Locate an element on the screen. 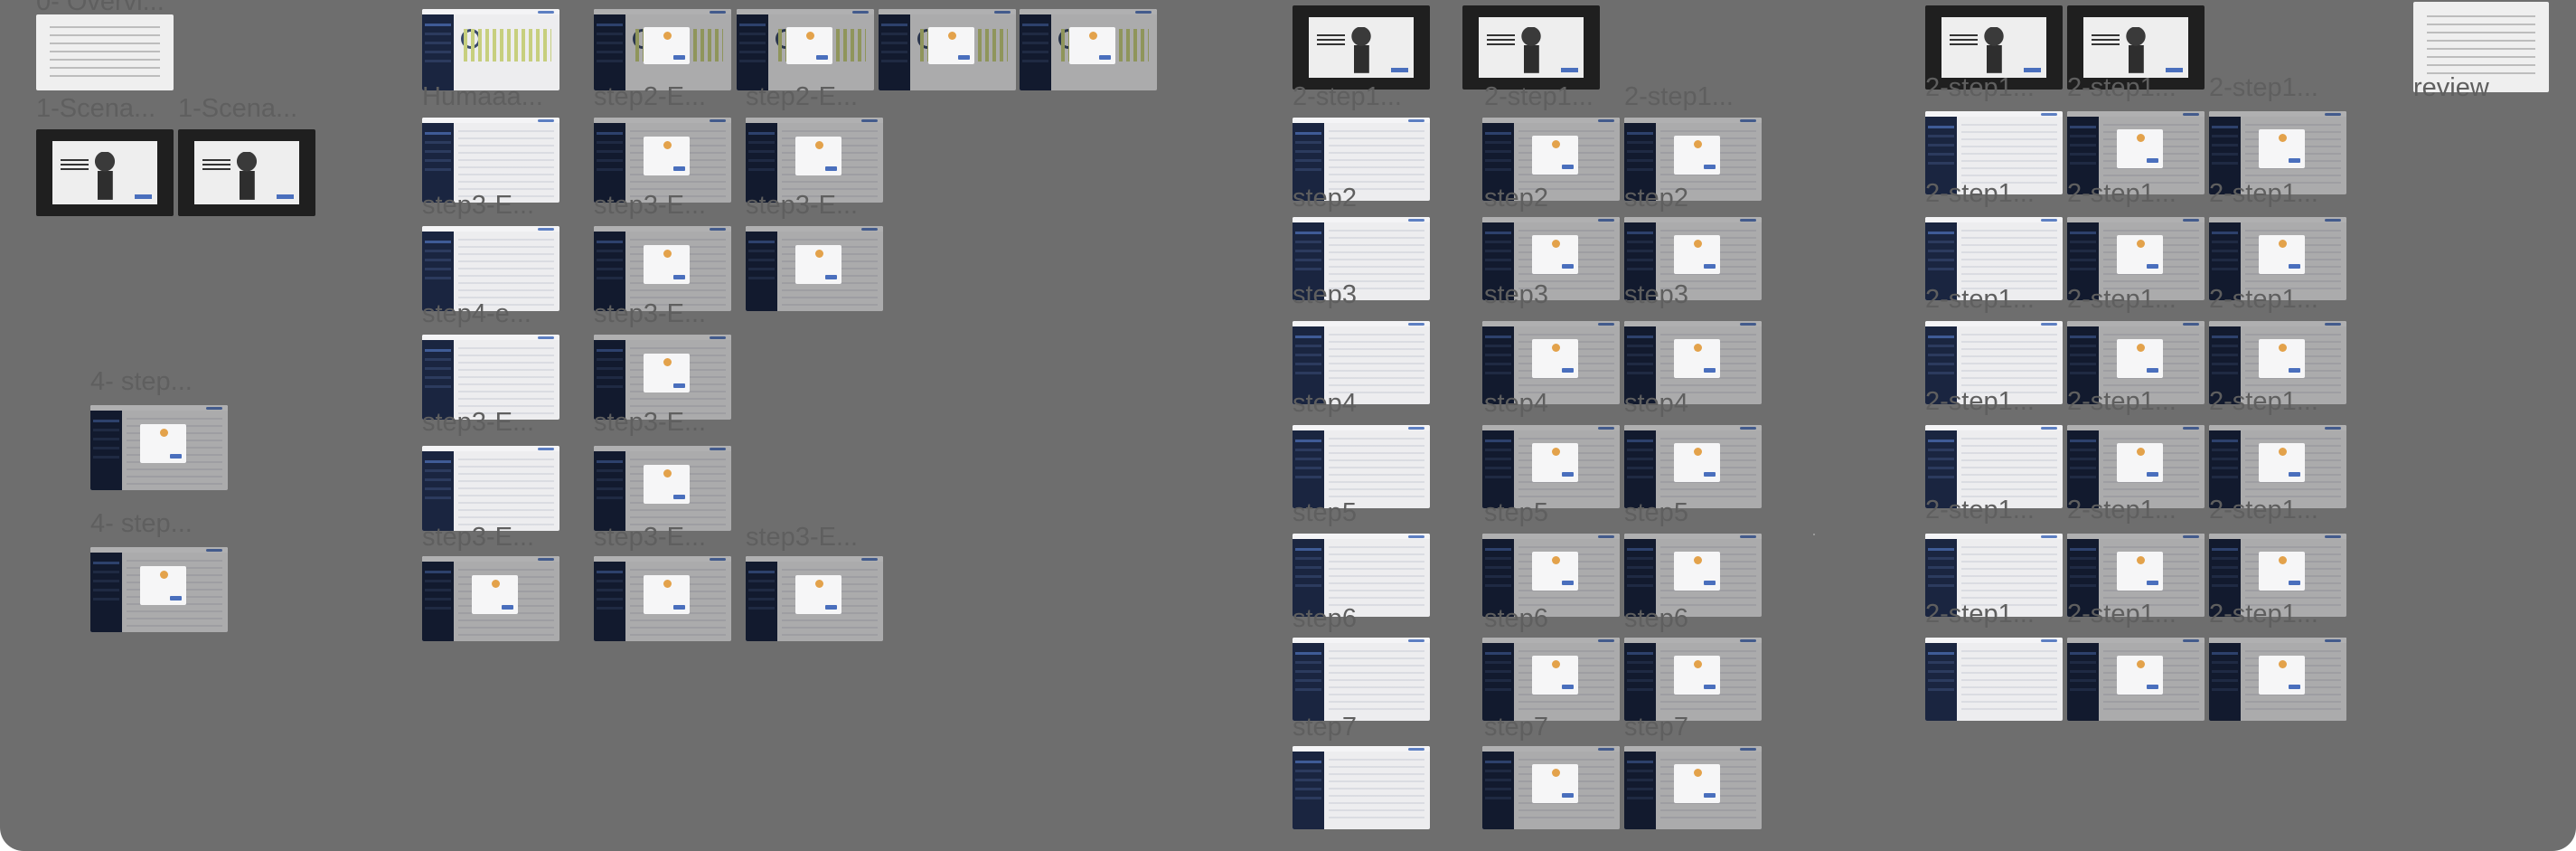  artboard-label: review is located at coordinates (2451, 88).